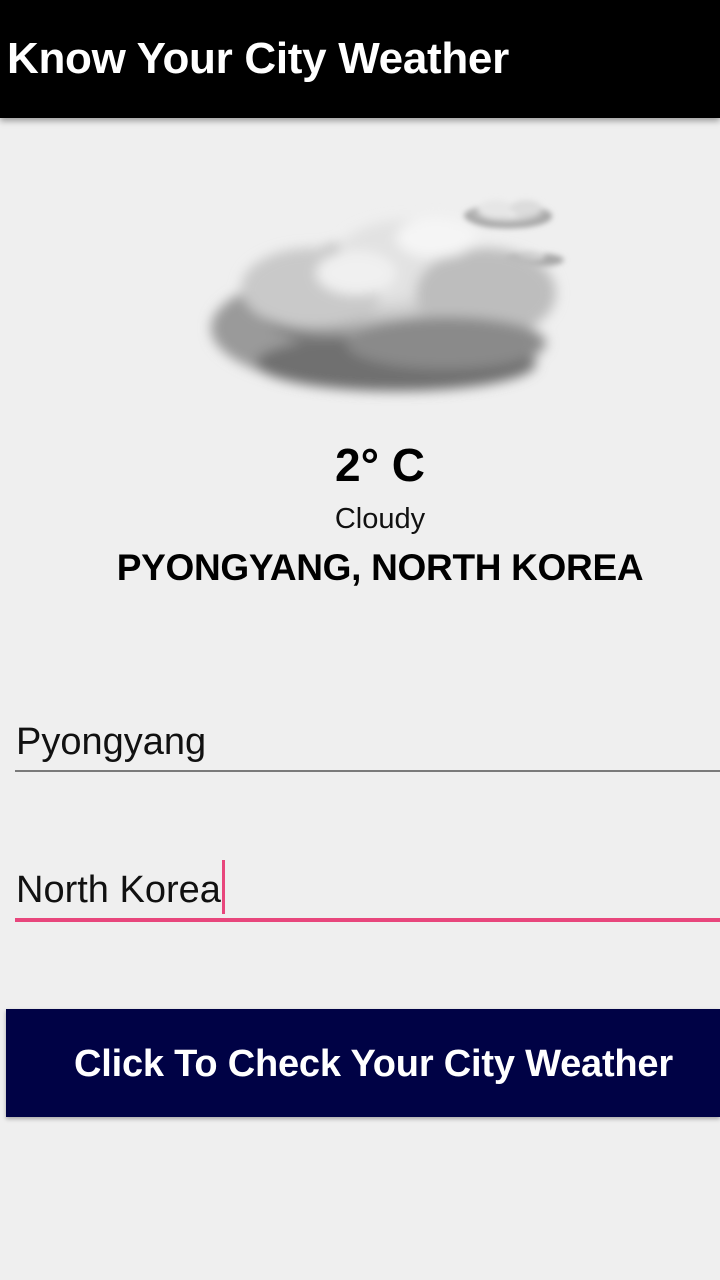  What do you see at coordinates (380, 465) in the screenshot?
I see `temperature-label: 2° C` at bounding box center [380, 465].